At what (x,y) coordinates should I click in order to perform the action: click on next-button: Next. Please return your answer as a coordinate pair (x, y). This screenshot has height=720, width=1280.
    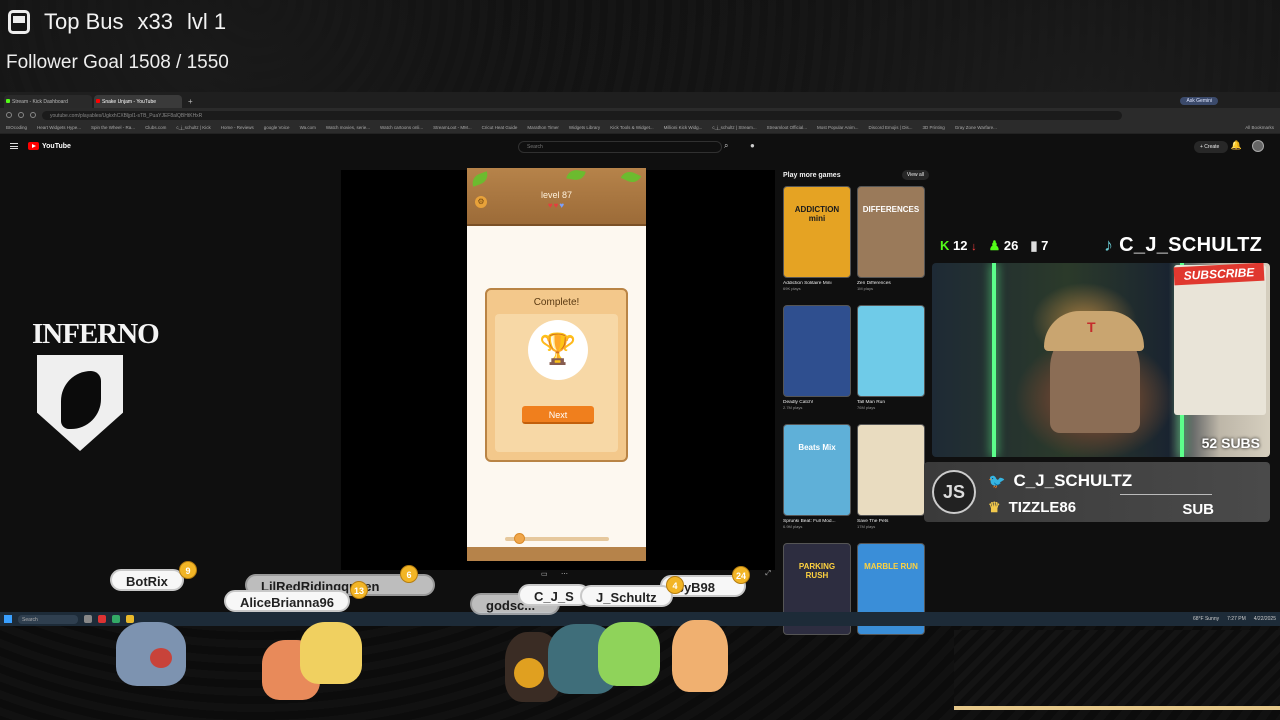
    Looking at the image, I should click on (558, 415).